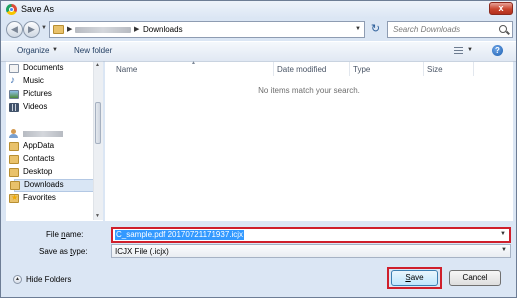  I want to click on sidebar-item-documents: Documents, so click(36, 69).